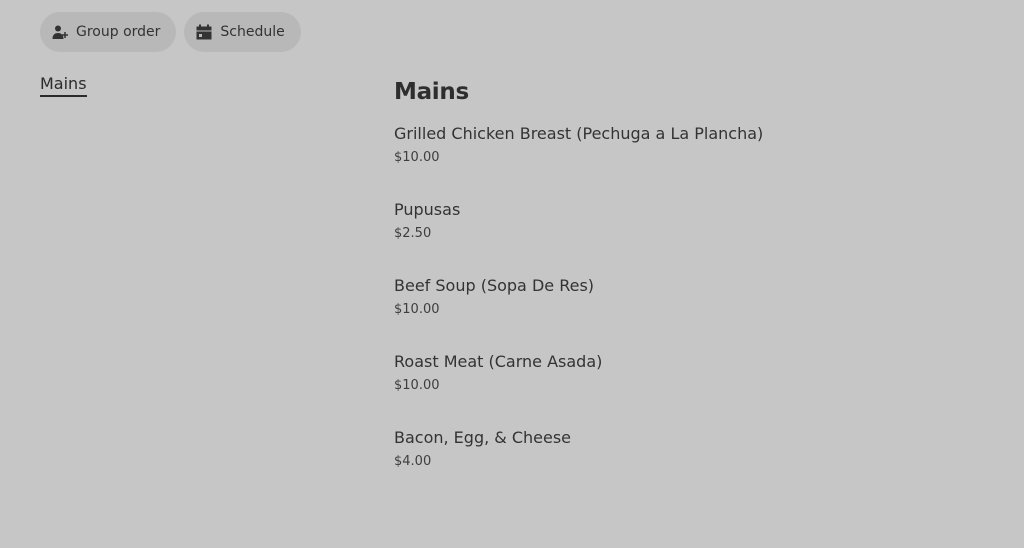 This screenshot has width=1024, height=548. I want to click on schedule-button: Schedule, so click(242, 32).